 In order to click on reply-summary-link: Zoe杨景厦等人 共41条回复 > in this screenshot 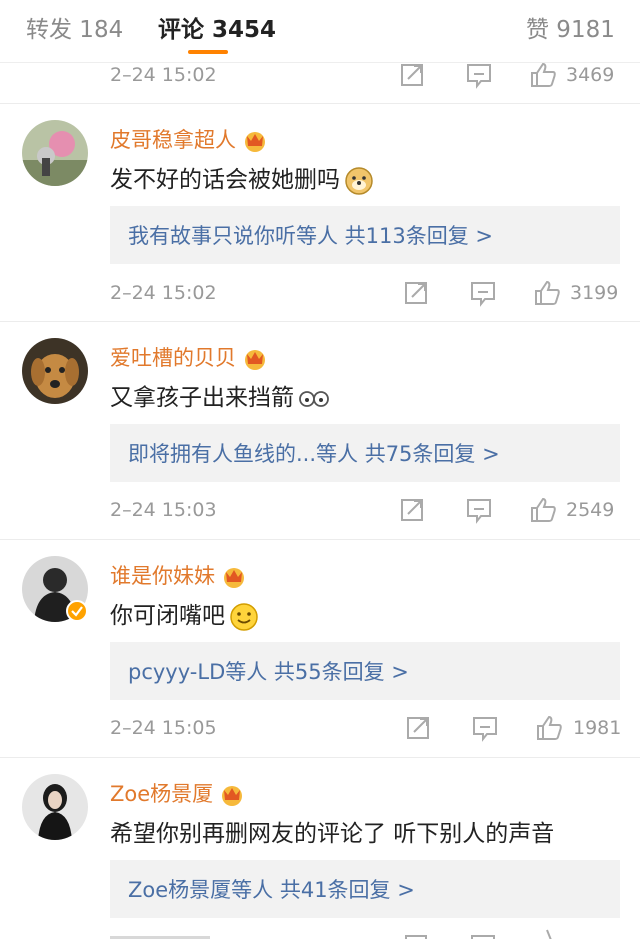, I will do `click(271, 889)`.